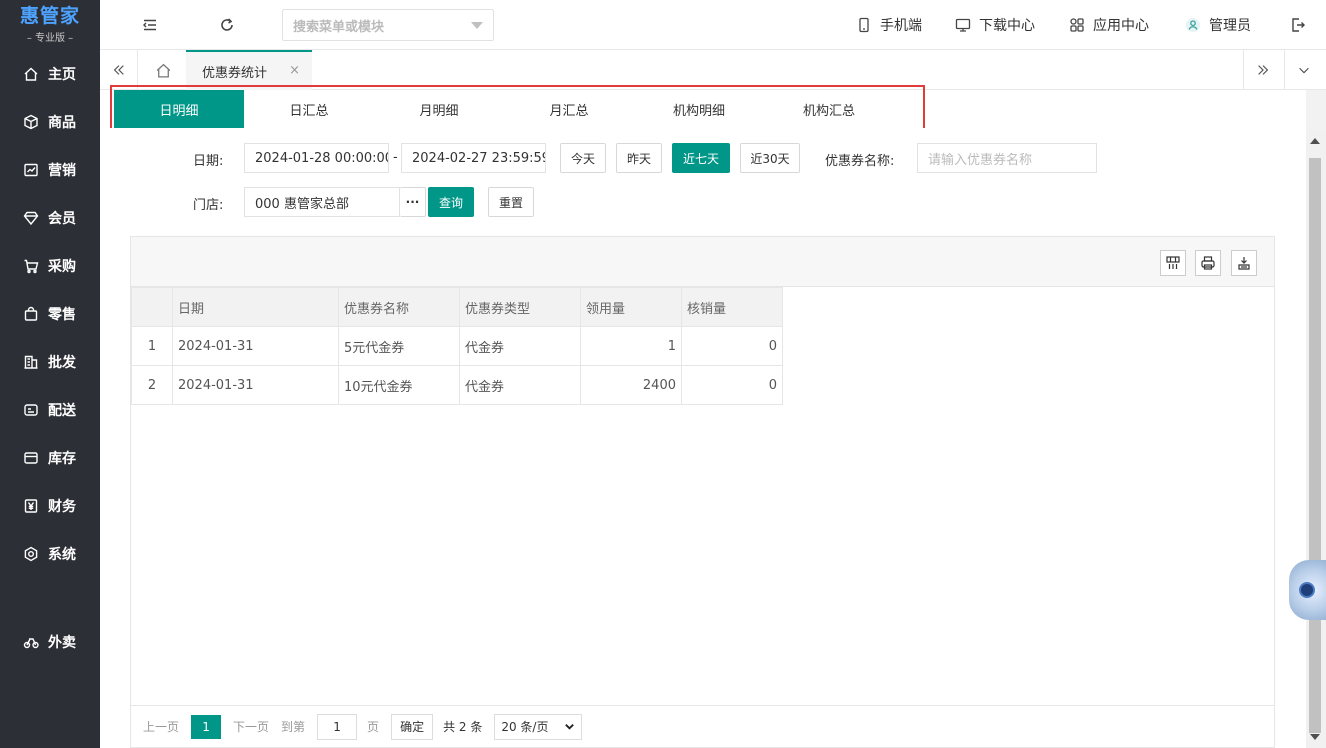 The width and height of the screenshot is (1326, 748). I want to click on page-unit-label: 页, so click(373, 727).